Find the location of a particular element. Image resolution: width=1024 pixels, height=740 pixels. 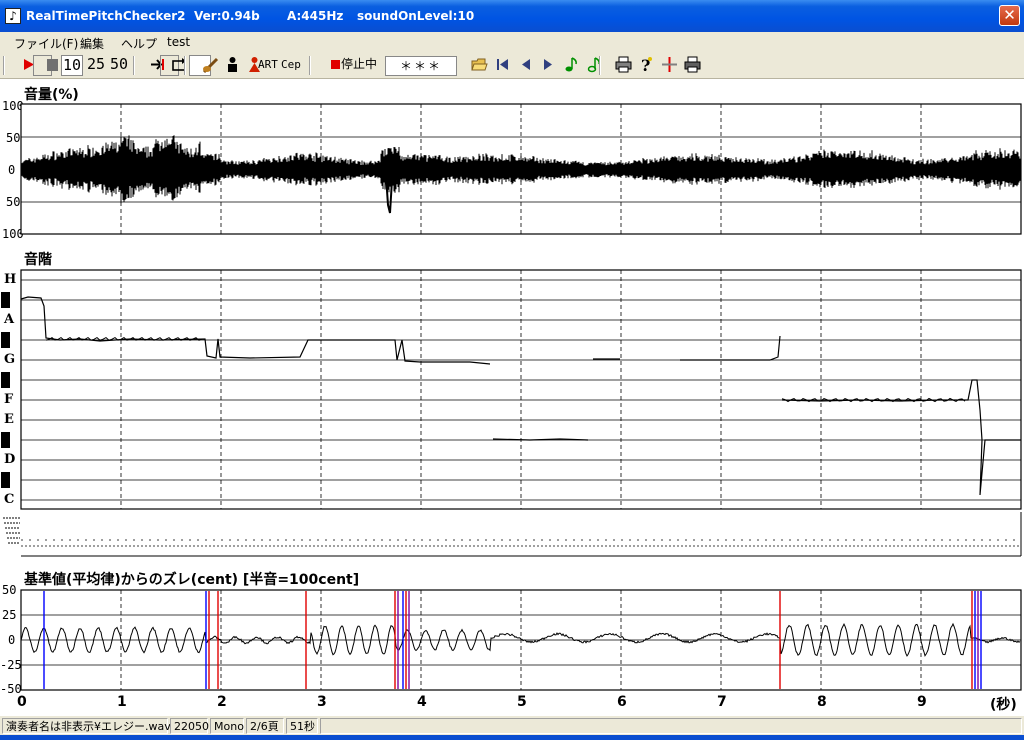

status-rate: 22050 is located at coordinates (189, 726).